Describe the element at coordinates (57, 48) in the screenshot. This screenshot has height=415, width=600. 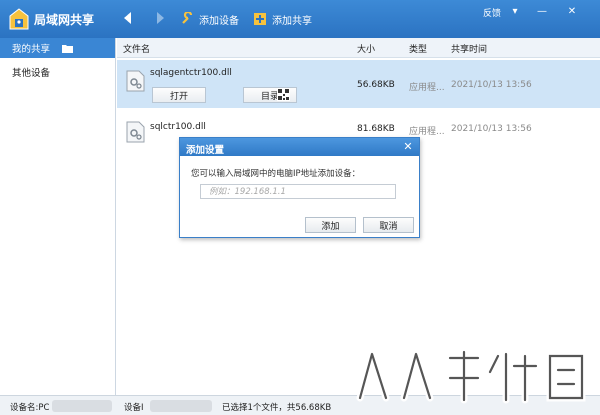
I see `sidebar-item-my-shares: 我的共享` at that location.